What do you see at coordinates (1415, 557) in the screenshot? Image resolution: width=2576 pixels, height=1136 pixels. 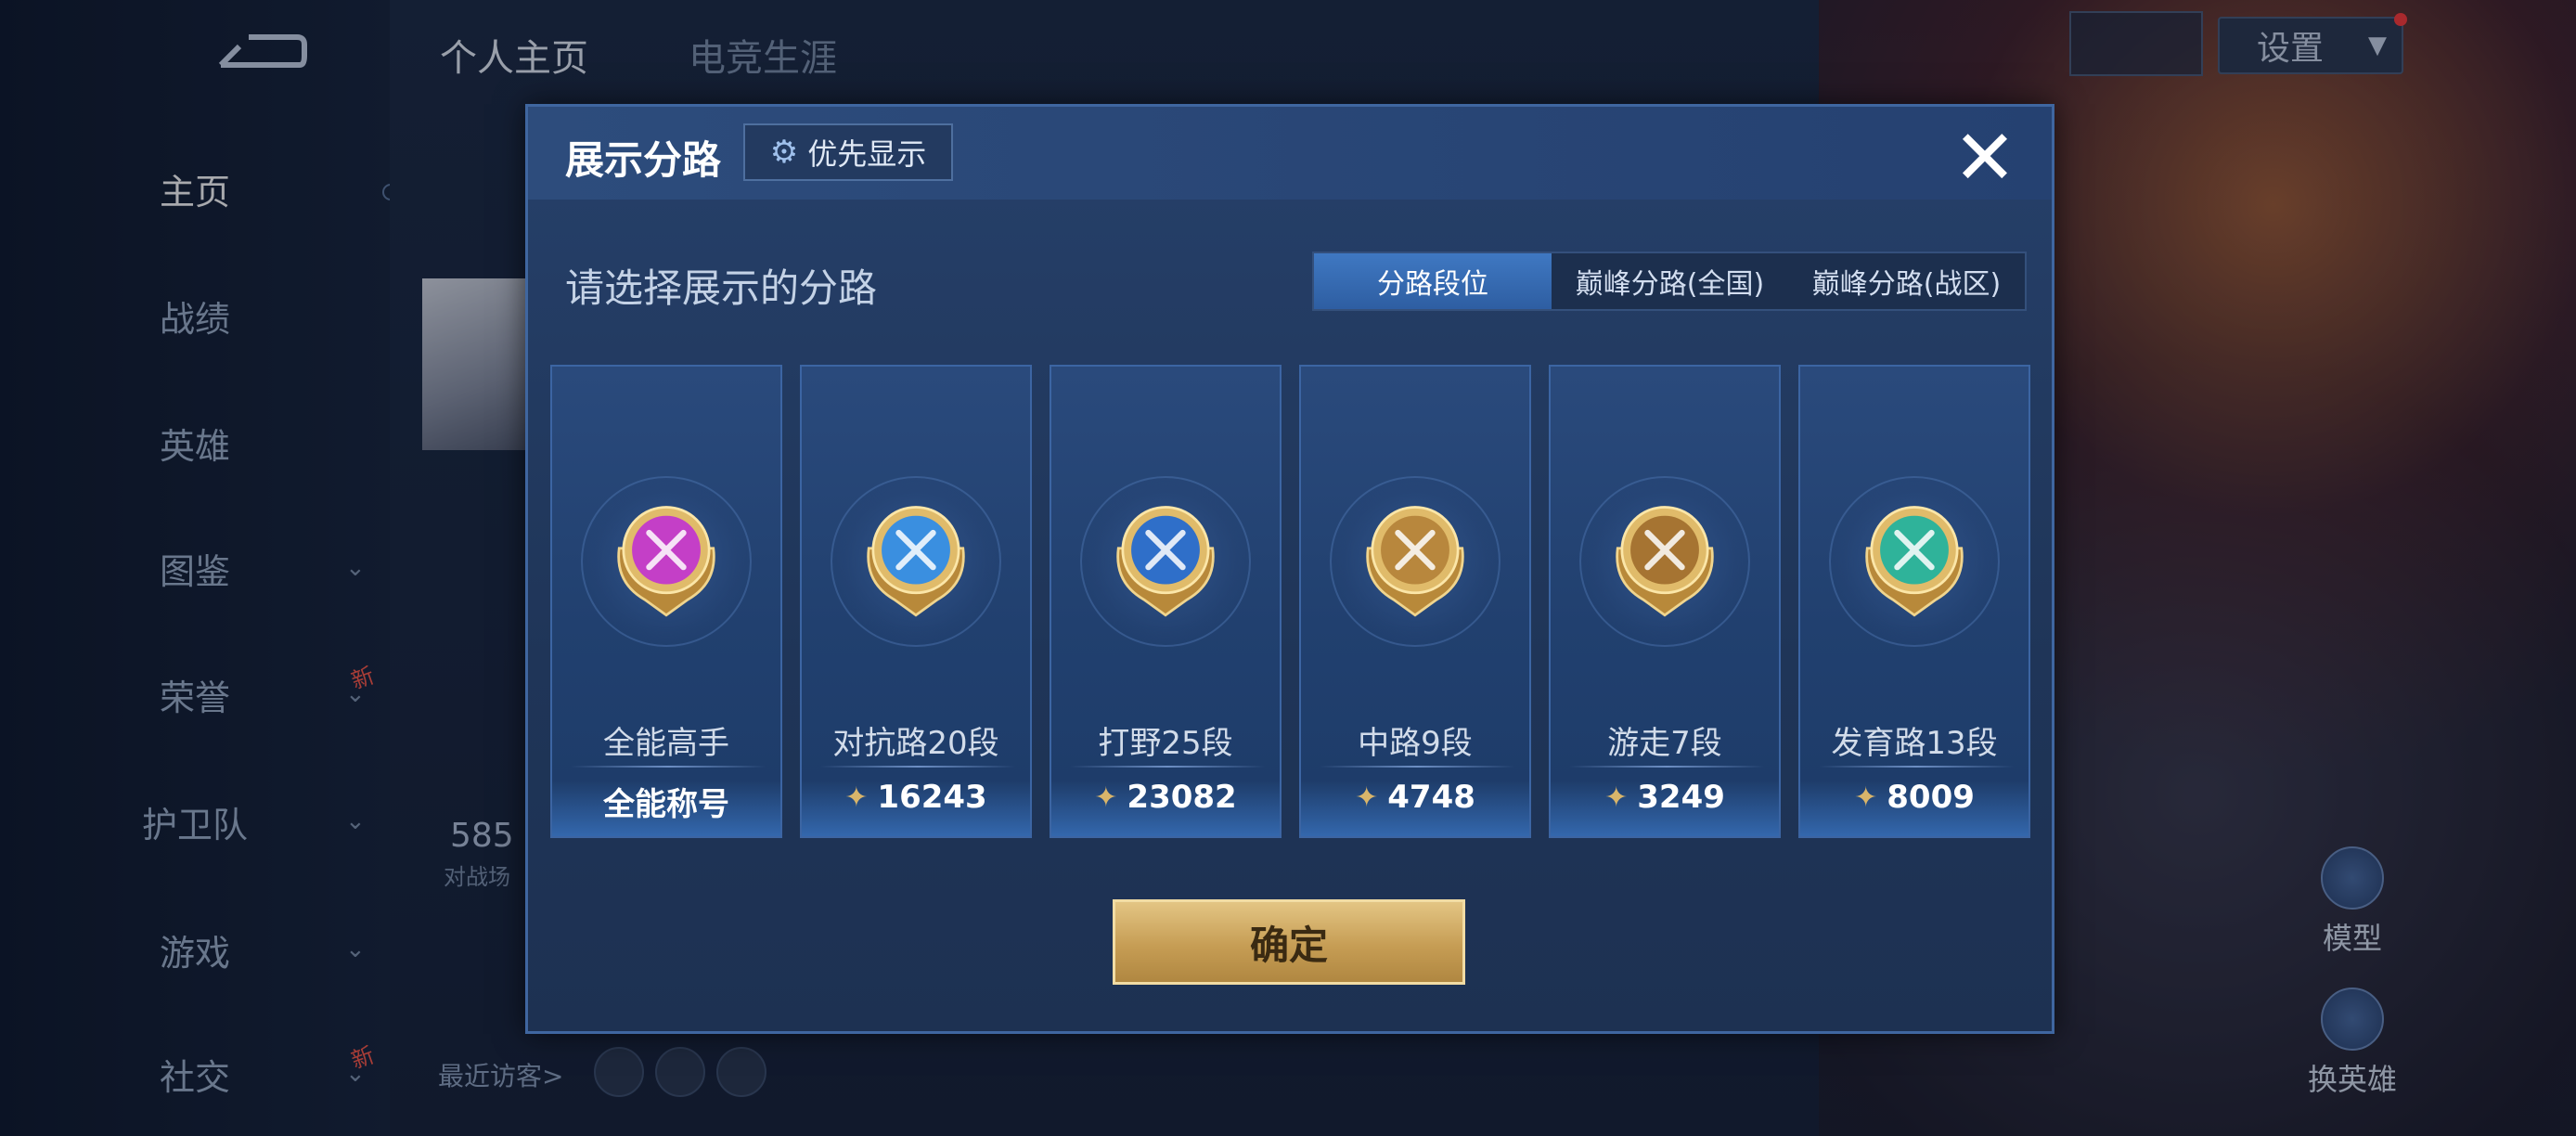 I see `mid-lane-badge-icon` at bounding box center [1415, 557].